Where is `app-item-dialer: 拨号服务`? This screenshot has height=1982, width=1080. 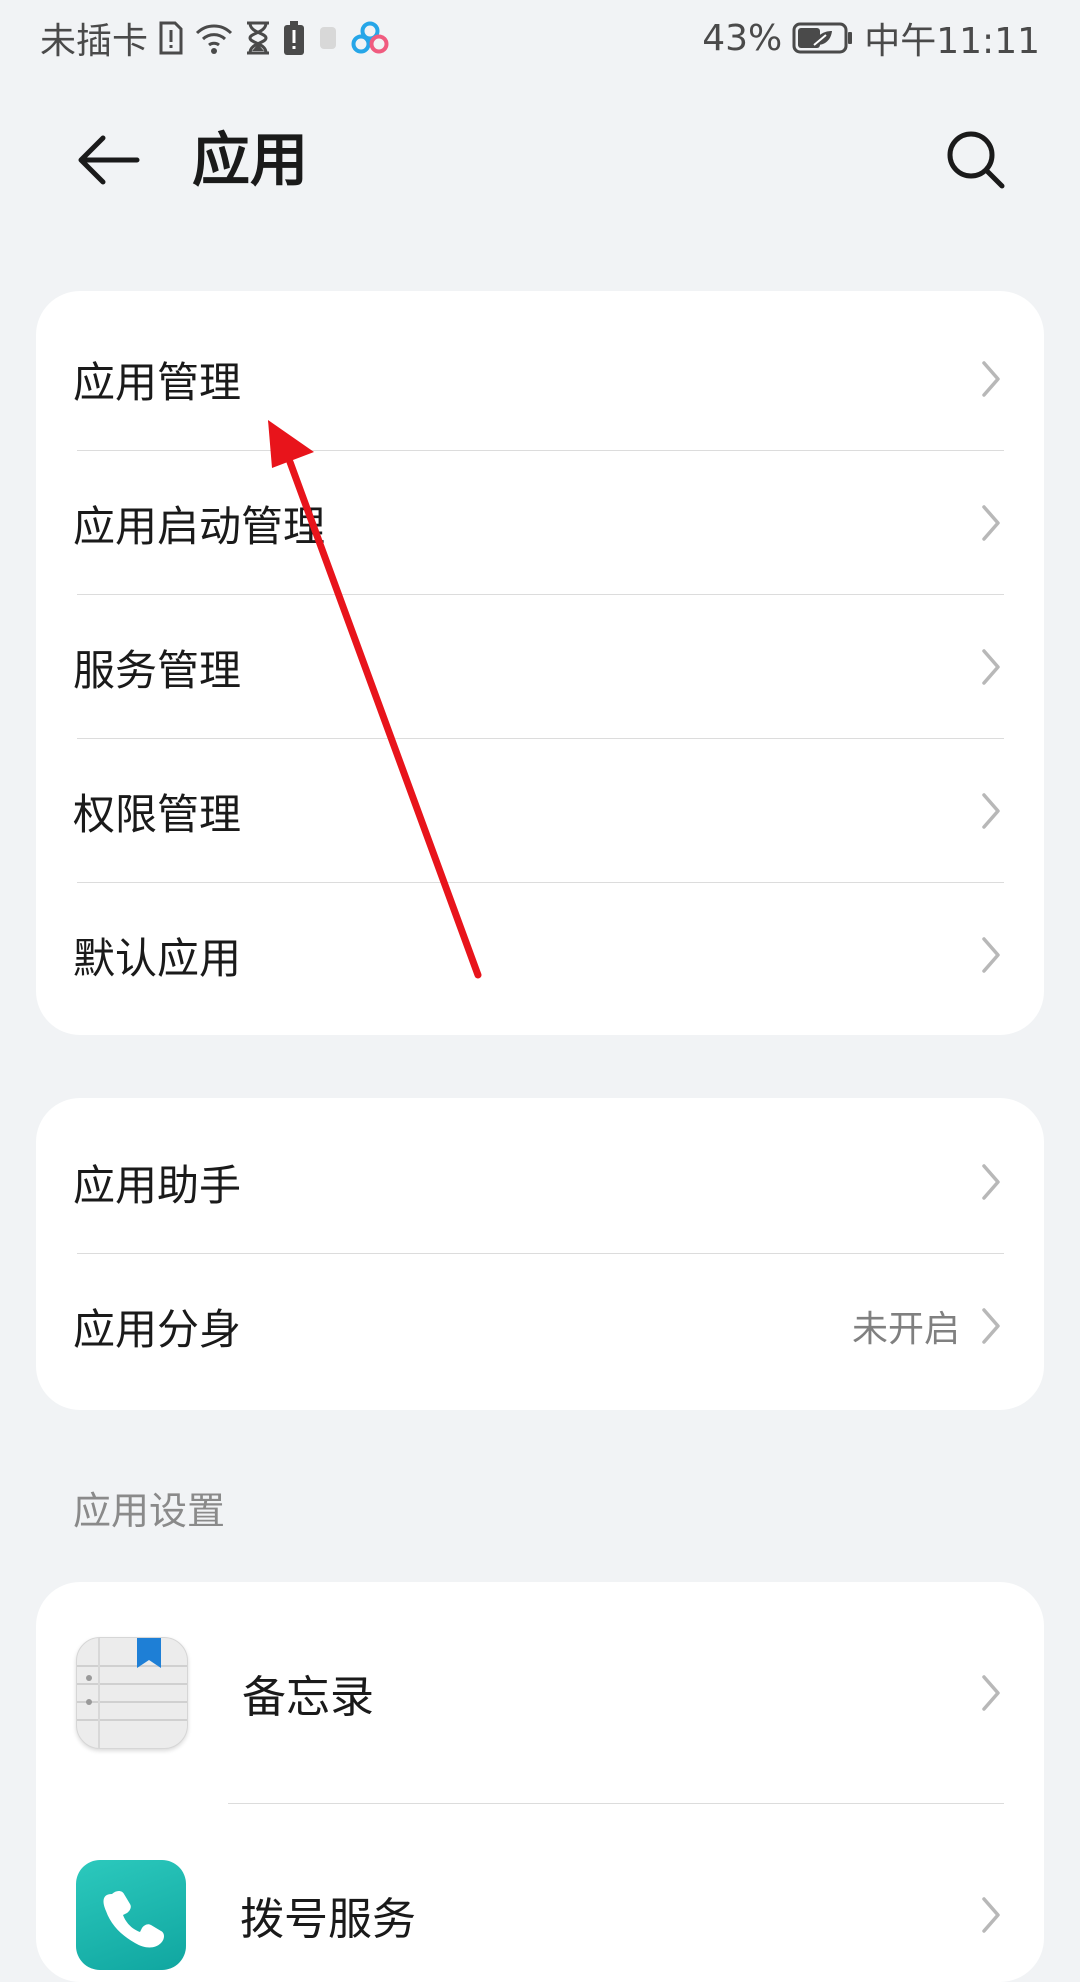 app-item-dialer: 拨号服务 is located at coordinates (540, 1893).